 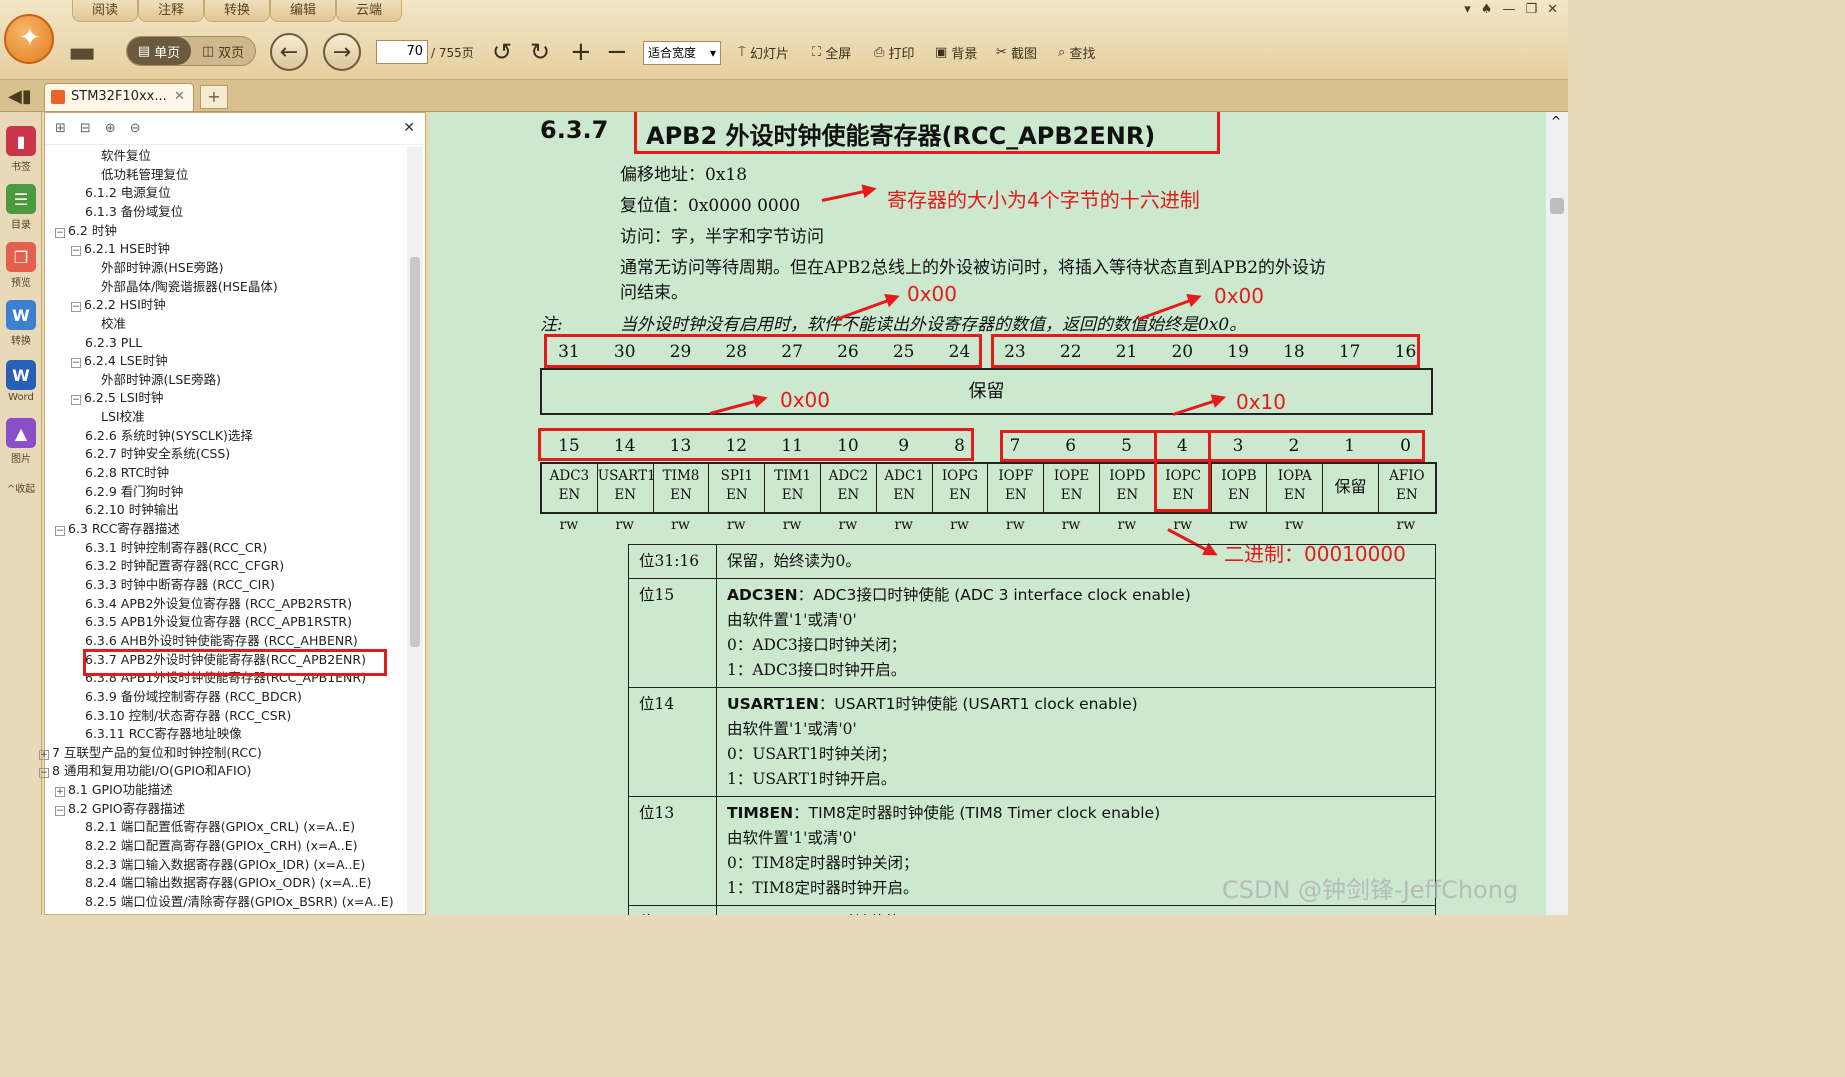 I want to click on toc-item: 6.2.9 看门狗时钟, so click(x=134, y=492).